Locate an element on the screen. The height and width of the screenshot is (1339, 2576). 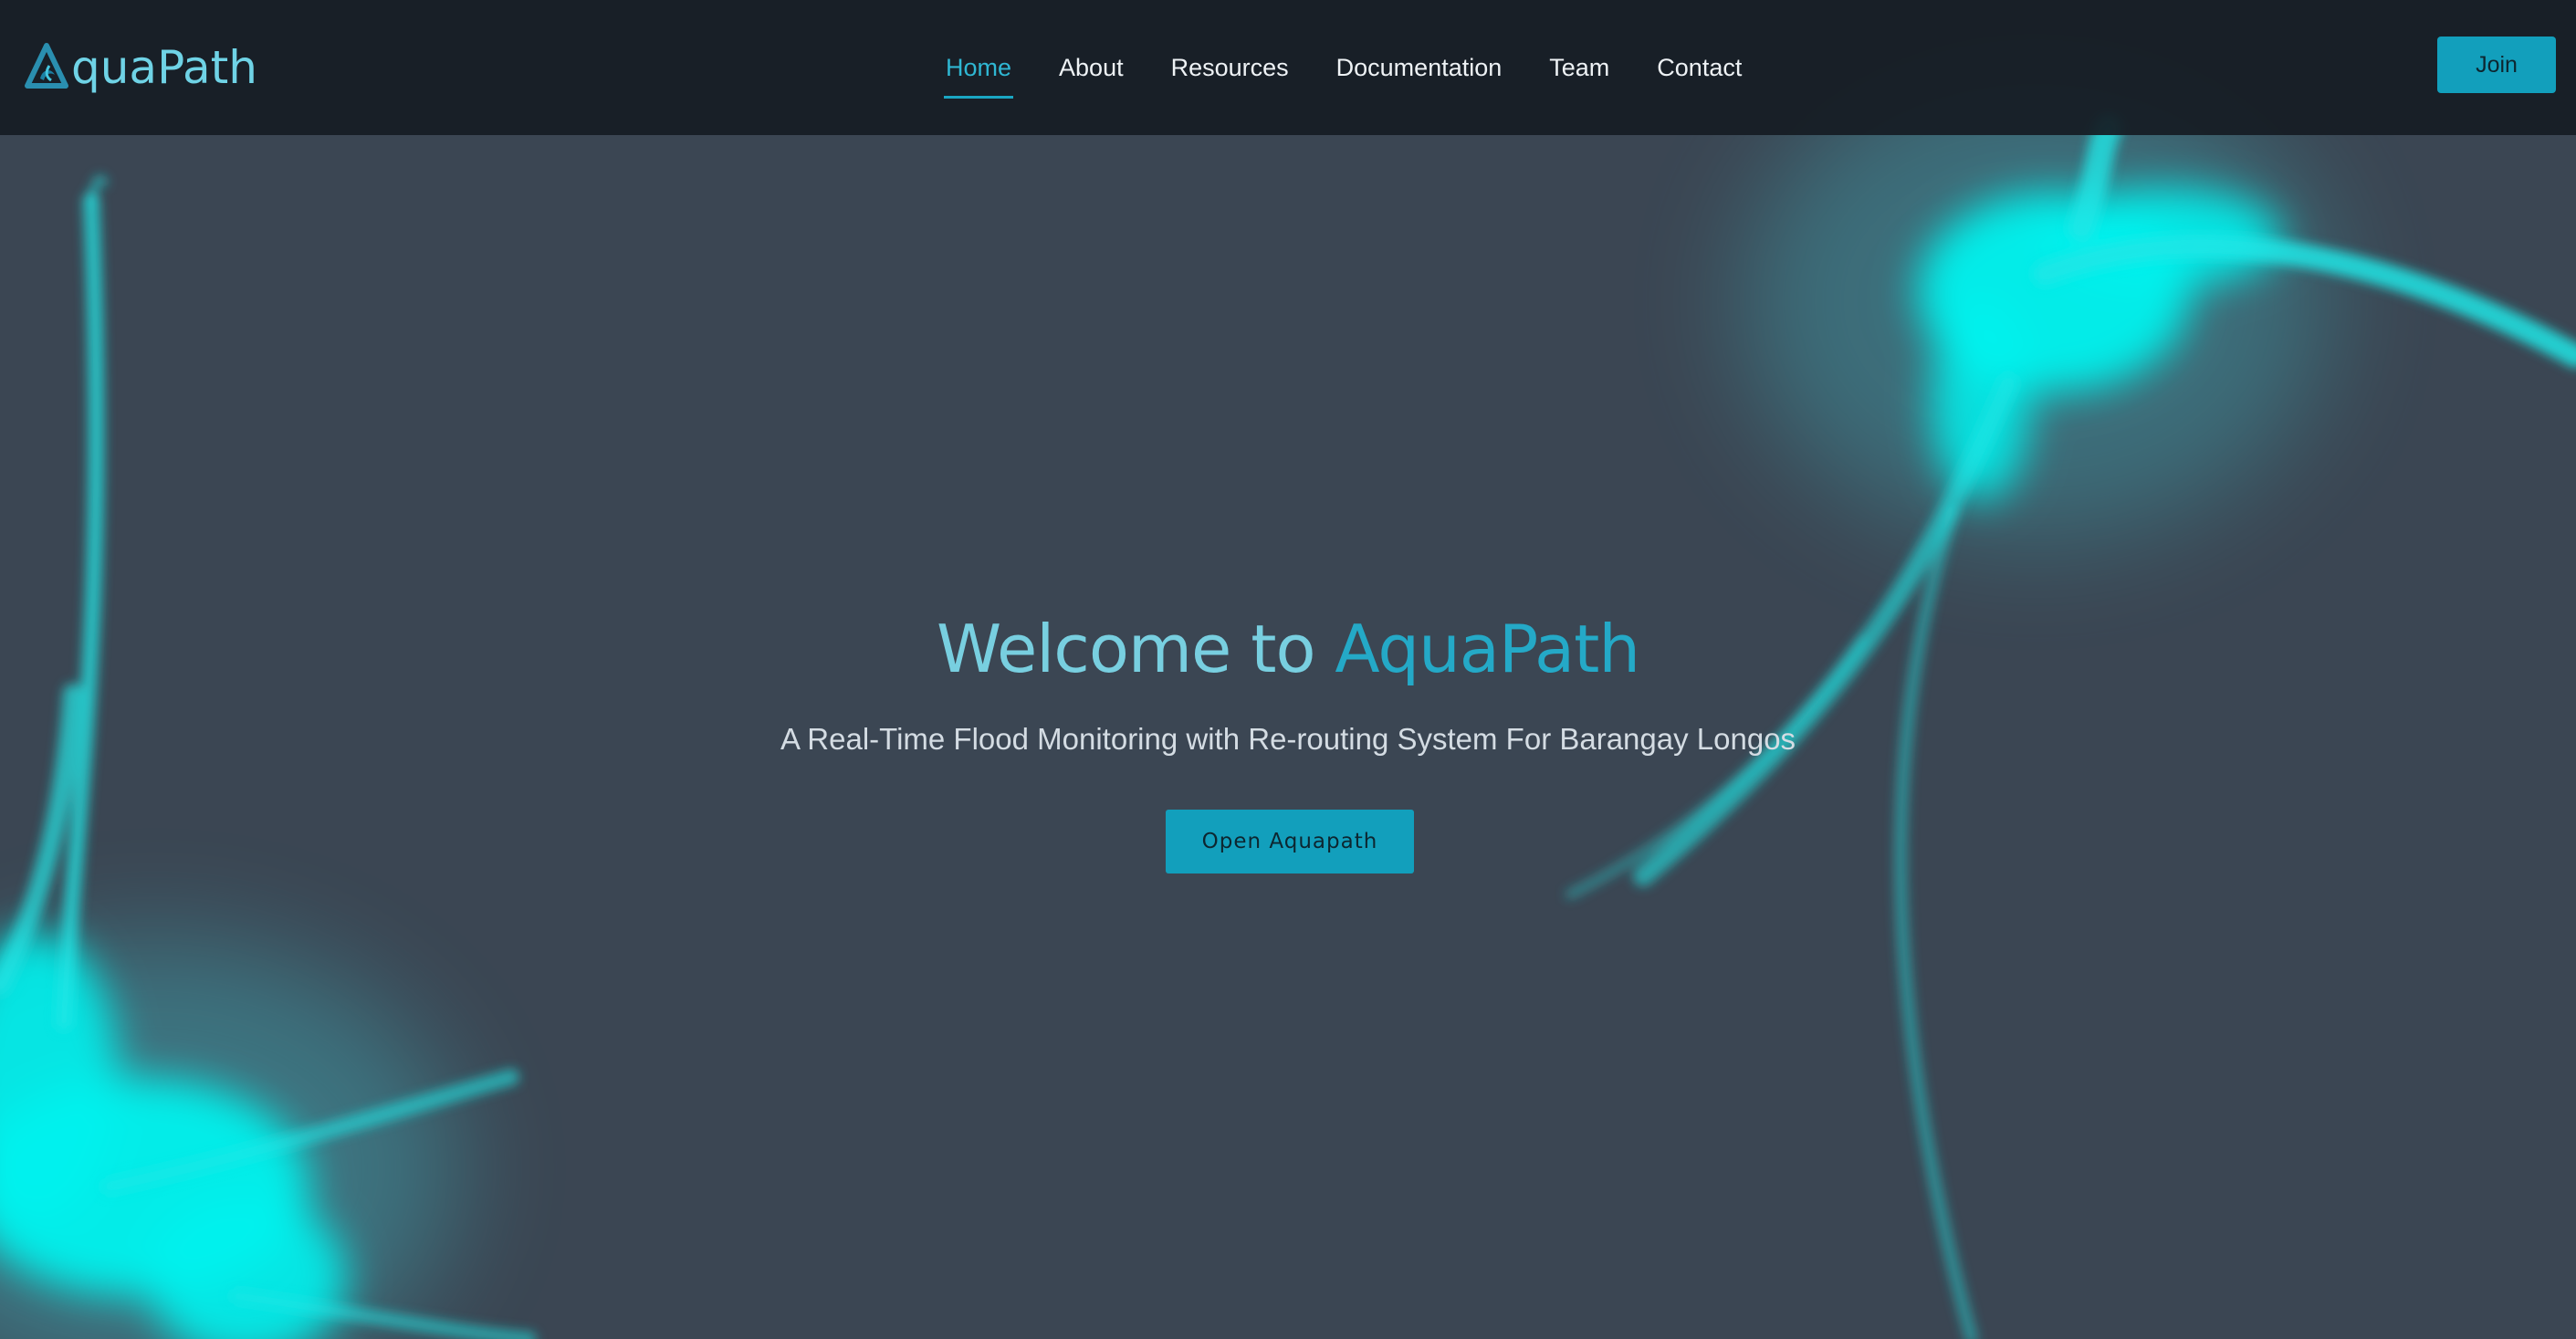
hero-title-prefix: Welcome to is located at coordinates (1126, 649).